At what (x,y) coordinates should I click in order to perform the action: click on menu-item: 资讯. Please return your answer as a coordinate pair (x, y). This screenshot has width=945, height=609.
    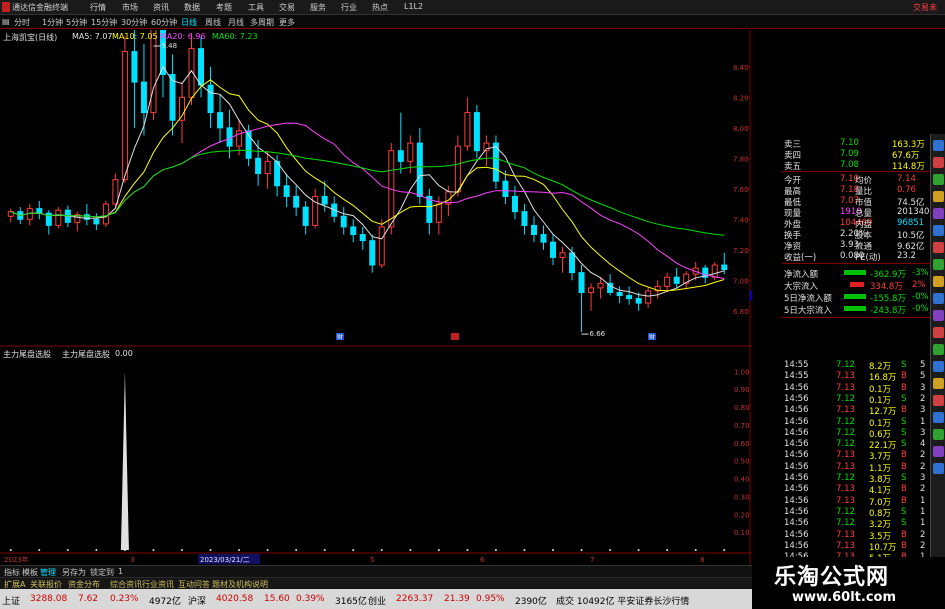
    Looking at the image, I should click on (161, 7).